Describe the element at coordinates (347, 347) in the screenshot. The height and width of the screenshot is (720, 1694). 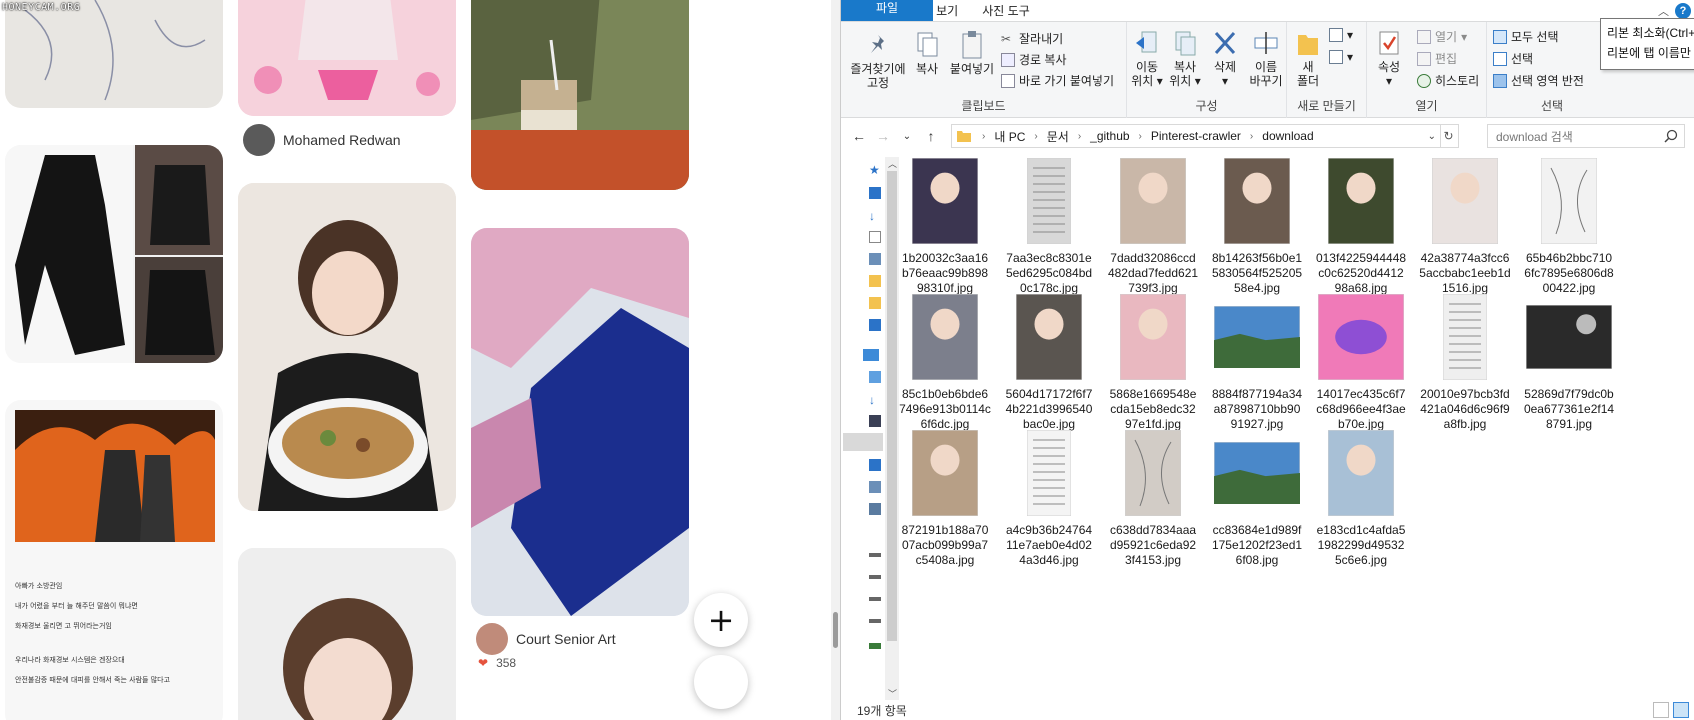
I see `pin-girl-noodles` at that location.